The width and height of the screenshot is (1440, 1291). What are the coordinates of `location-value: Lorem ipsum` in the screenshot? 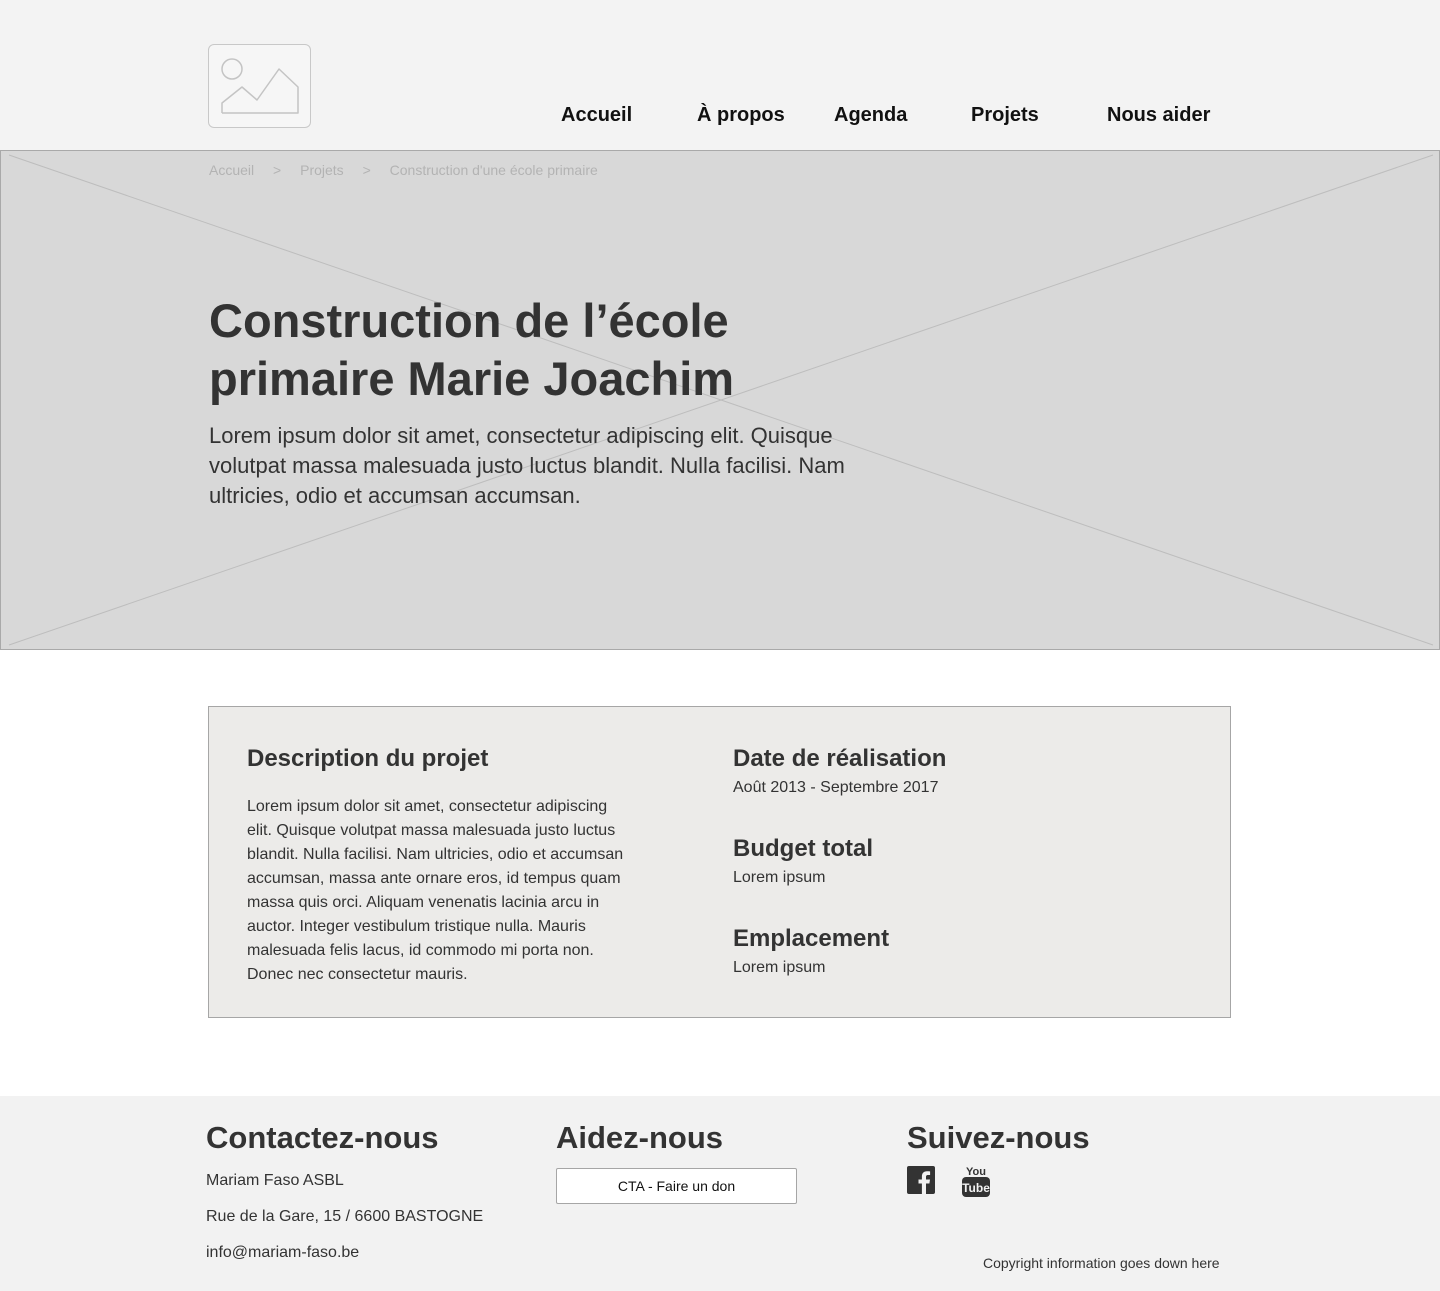 It's located at (779, 967).